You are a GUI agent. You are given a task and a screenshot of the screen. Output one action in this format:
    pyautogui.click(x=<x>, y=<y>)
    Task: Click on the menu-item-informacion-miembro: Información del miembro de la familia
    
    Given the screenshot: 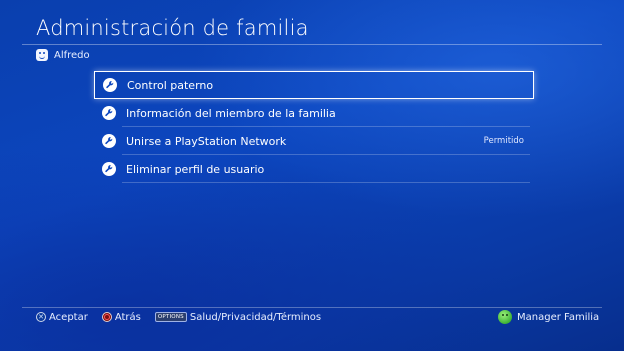 What is the action you would take?
    pyautogui.click(x=314, y=113)
    